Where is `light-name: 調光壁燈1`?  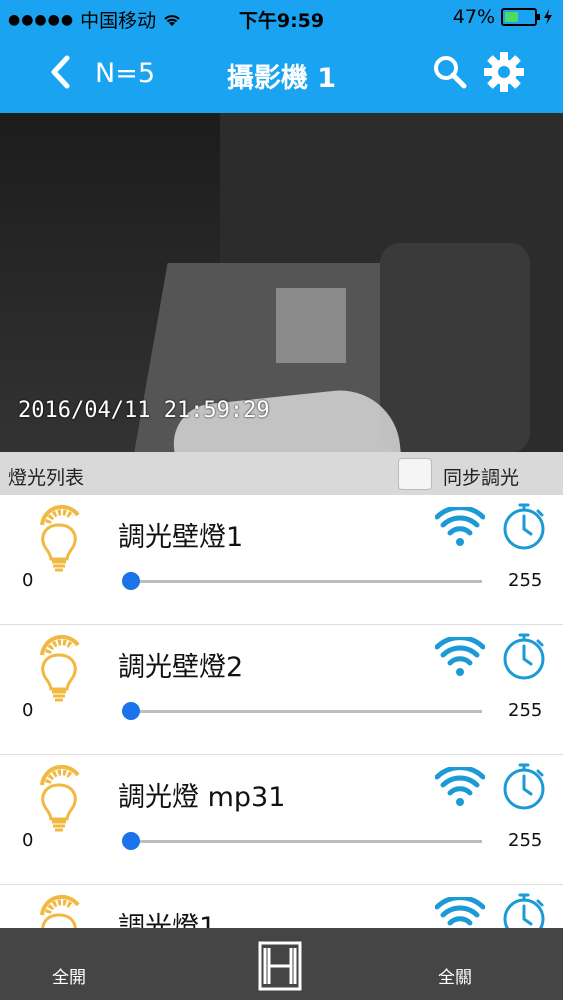 light-name: 調光壁燈1 is located at coordinates (181, 537).